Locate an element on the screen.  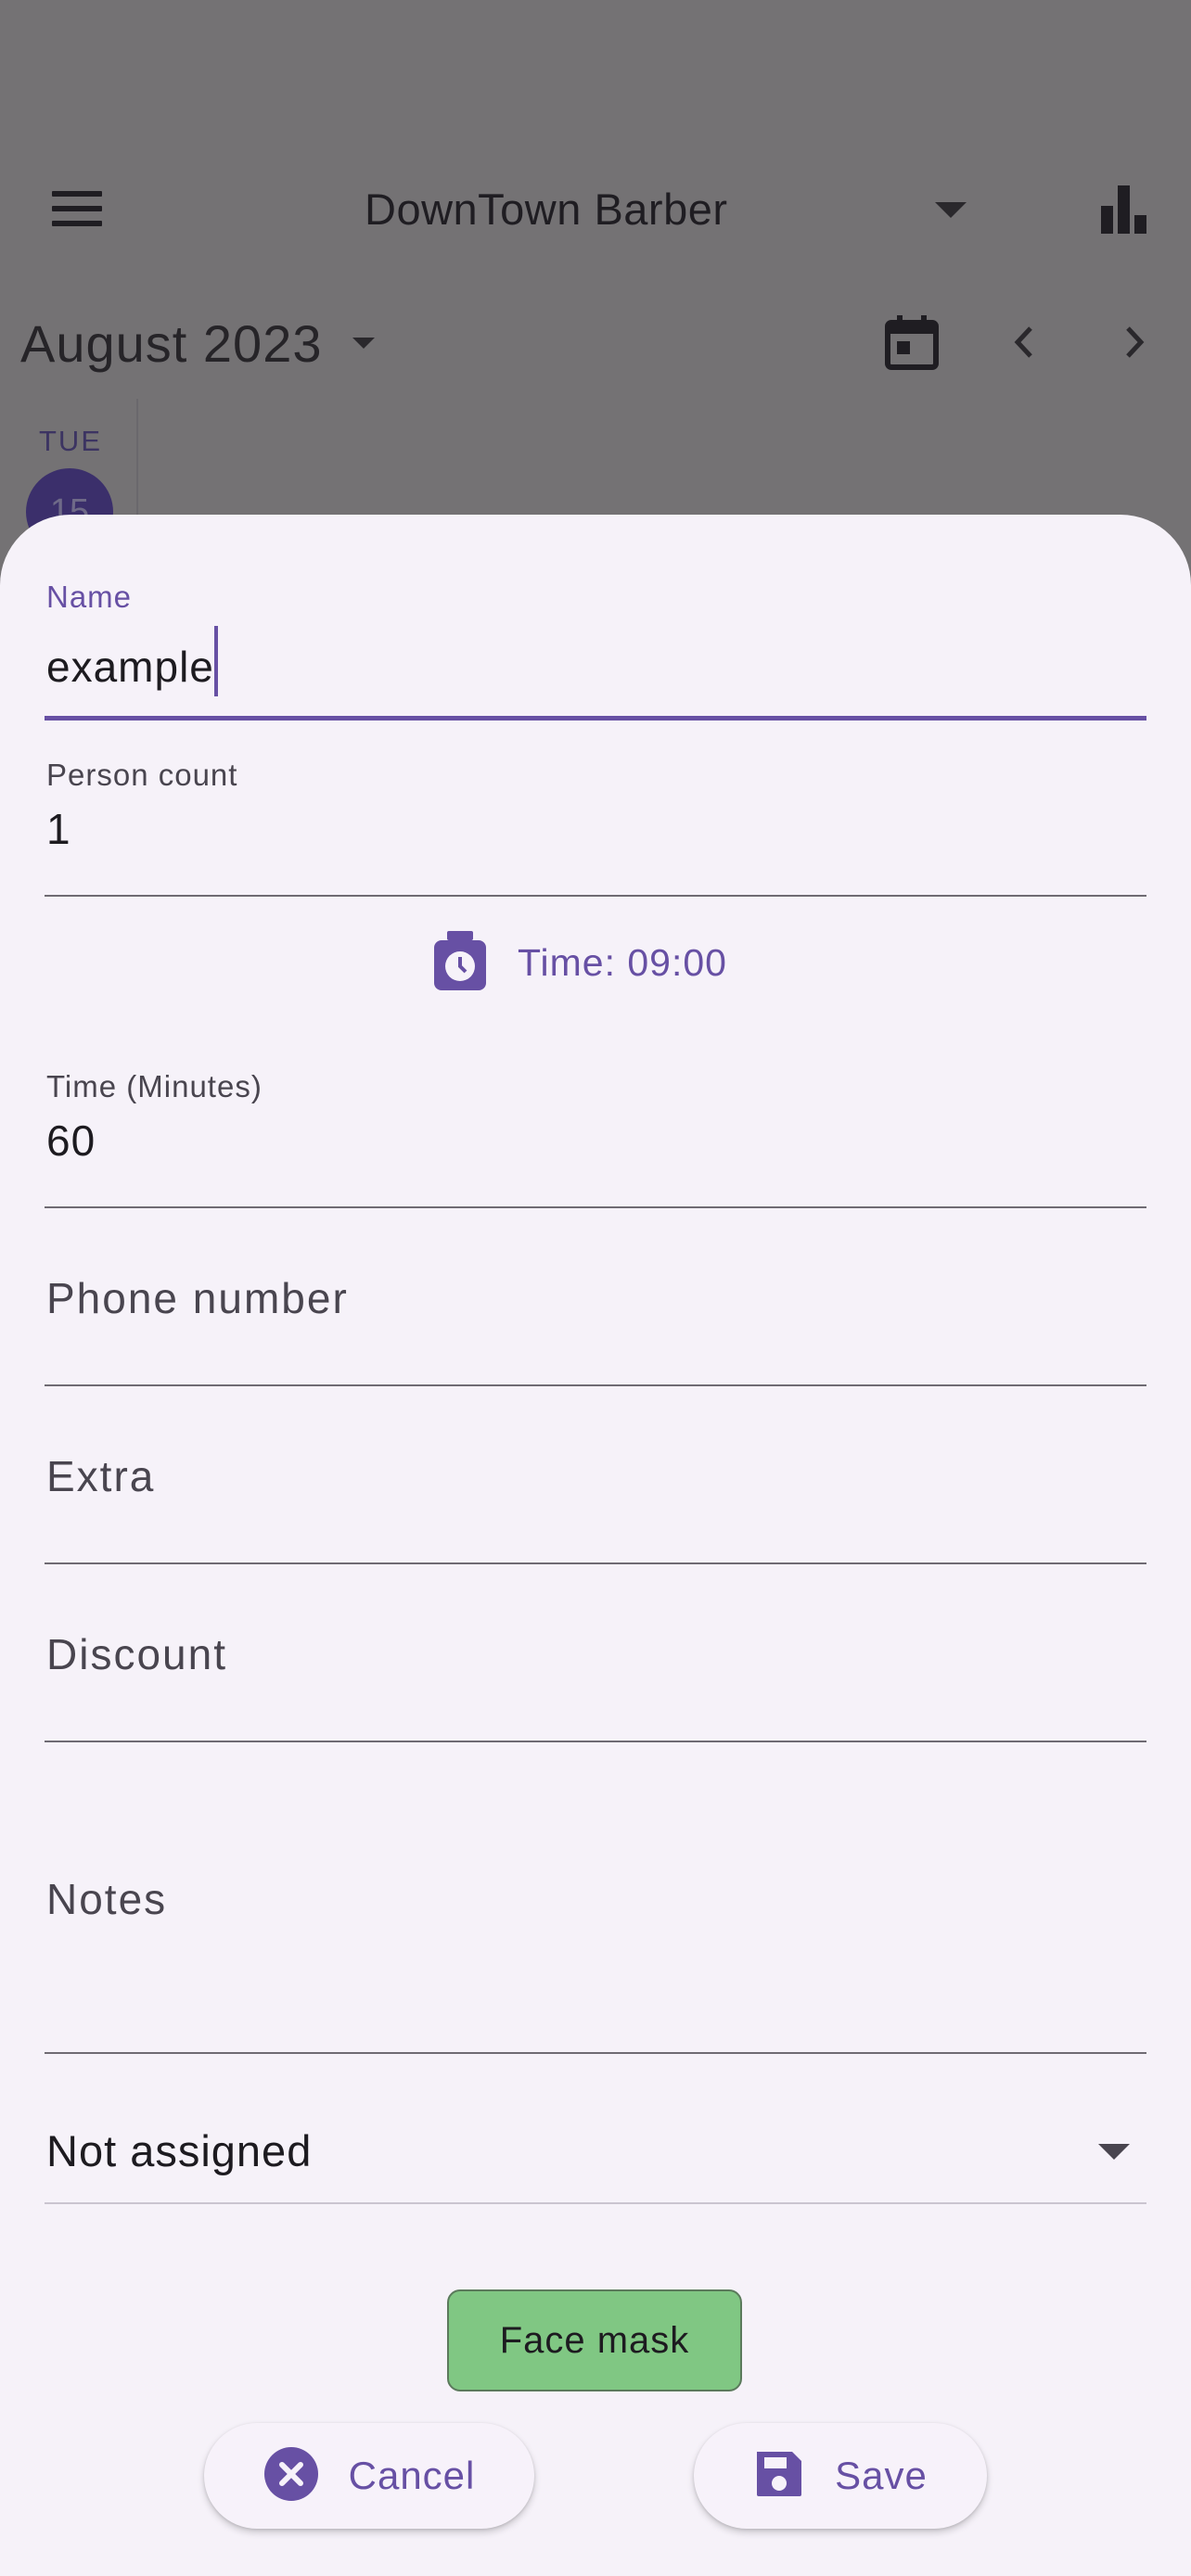
save-button: Save is located at coordinates (840, 2476).